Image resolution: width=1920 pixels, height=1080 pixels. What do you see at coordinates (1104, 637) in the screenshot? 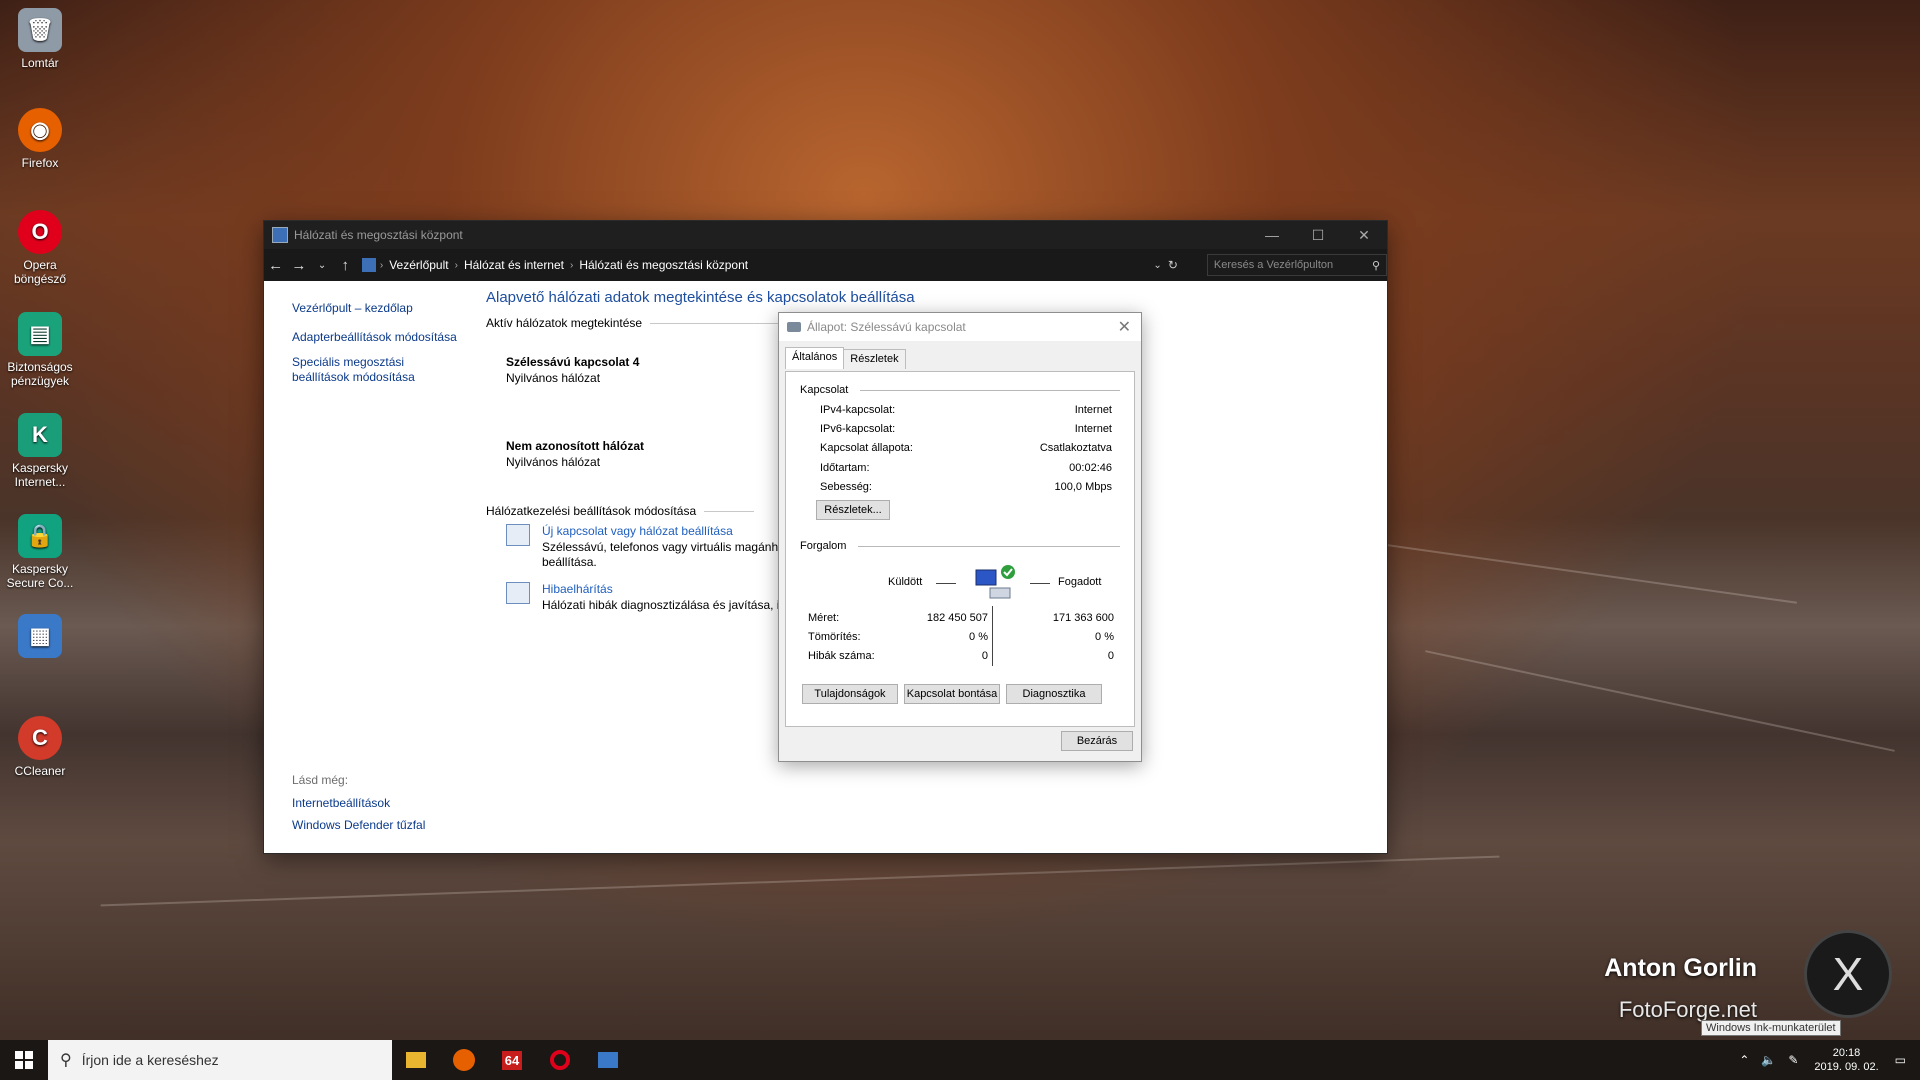
I see `received-value: 0 %` at bounding box center [1104, 637].